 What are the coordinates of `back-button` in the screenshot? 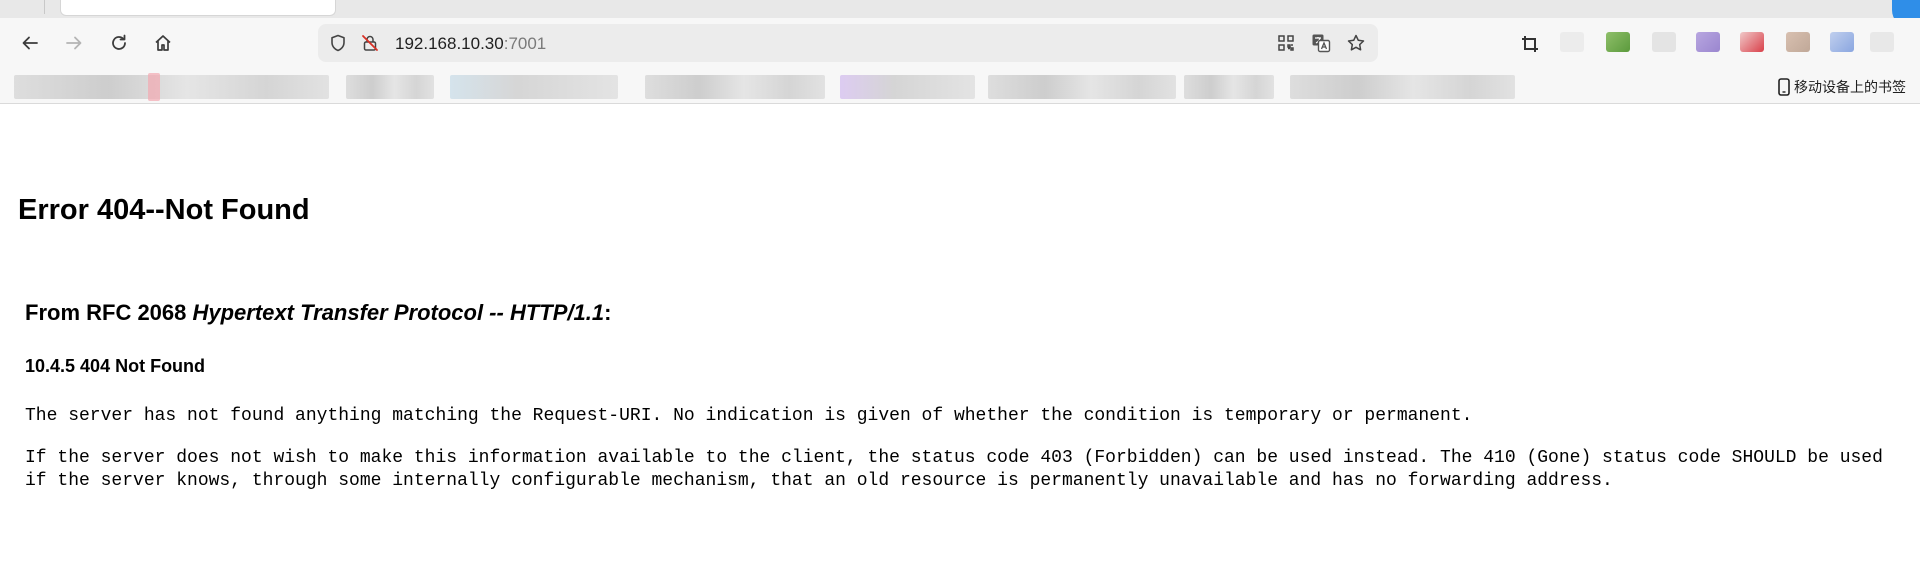 It's located at (30, 43).